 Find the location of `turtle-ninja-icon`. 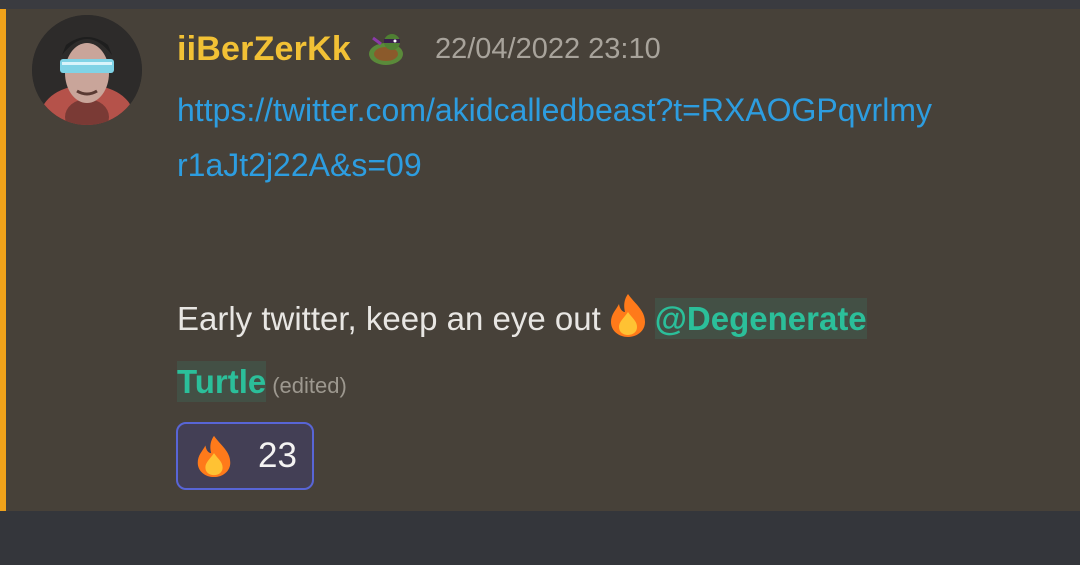

turtle-ninja-icon is located at coordinates (386, 49).